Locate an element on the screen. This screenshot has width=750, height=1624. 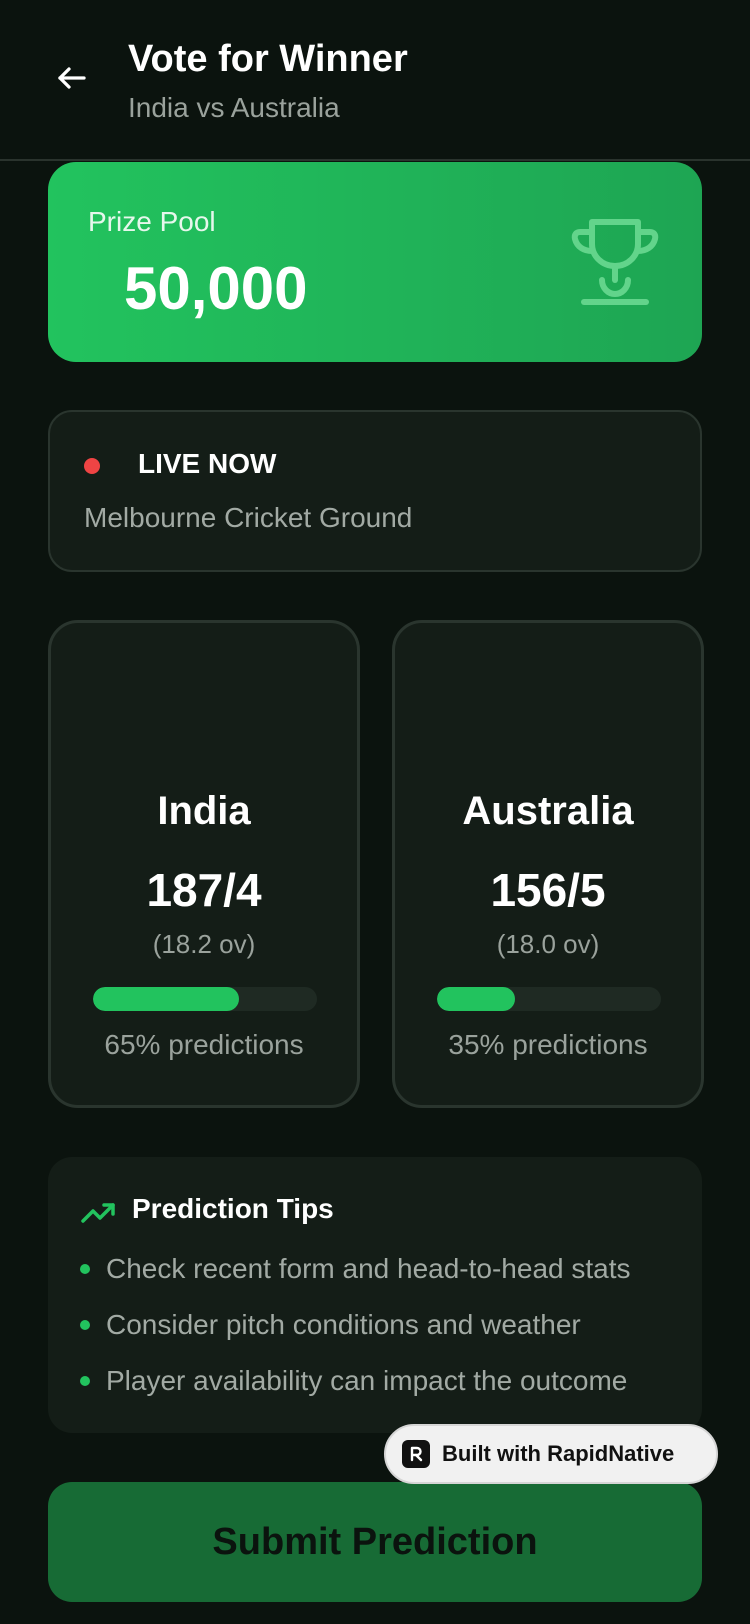
tip-text: Check recent form and head-to-head stats is located at coordinates (368, 1268).